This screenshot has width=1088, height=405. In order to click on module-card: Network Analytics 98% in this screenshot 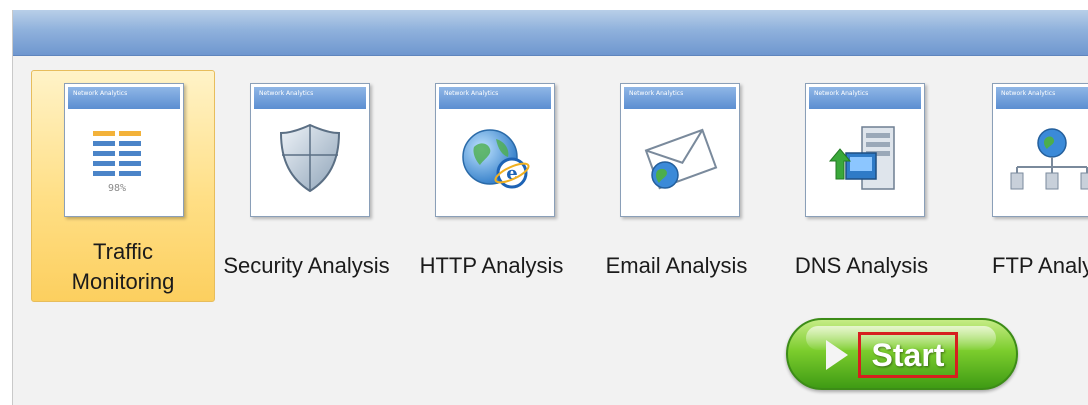, I will do `click(124, 150)`.